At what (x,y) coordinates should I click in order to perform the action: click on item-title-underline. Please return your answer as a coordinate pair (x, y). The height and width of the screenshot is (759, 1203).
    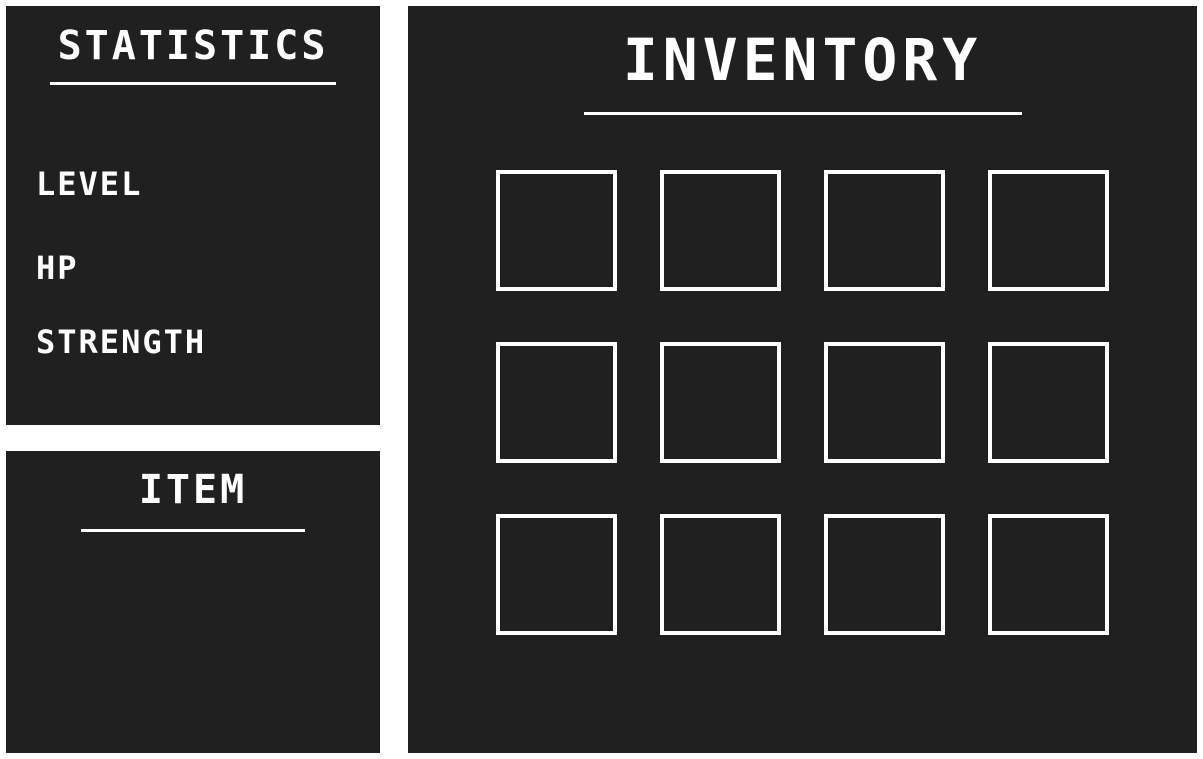
    Looking at the image, I should click on (193, 530).